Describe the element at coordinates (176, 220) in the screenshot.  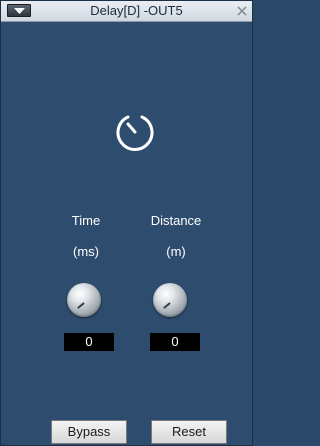
I see `distance-label: Distance` at that location.